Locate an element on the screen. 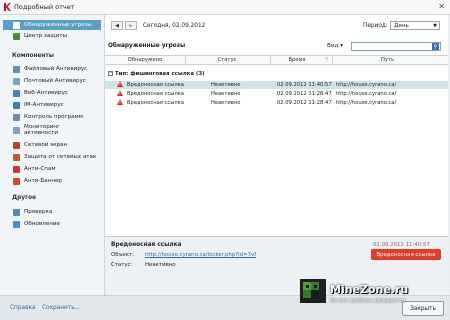 The height and width of the screenshot is (320, 450). close-button: Закрыть is located at coordinates (423, 308).